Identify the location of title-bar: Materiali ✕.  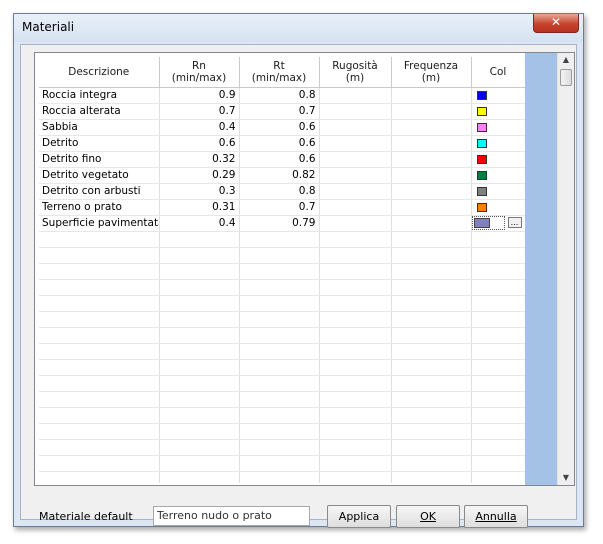
(298, 28).